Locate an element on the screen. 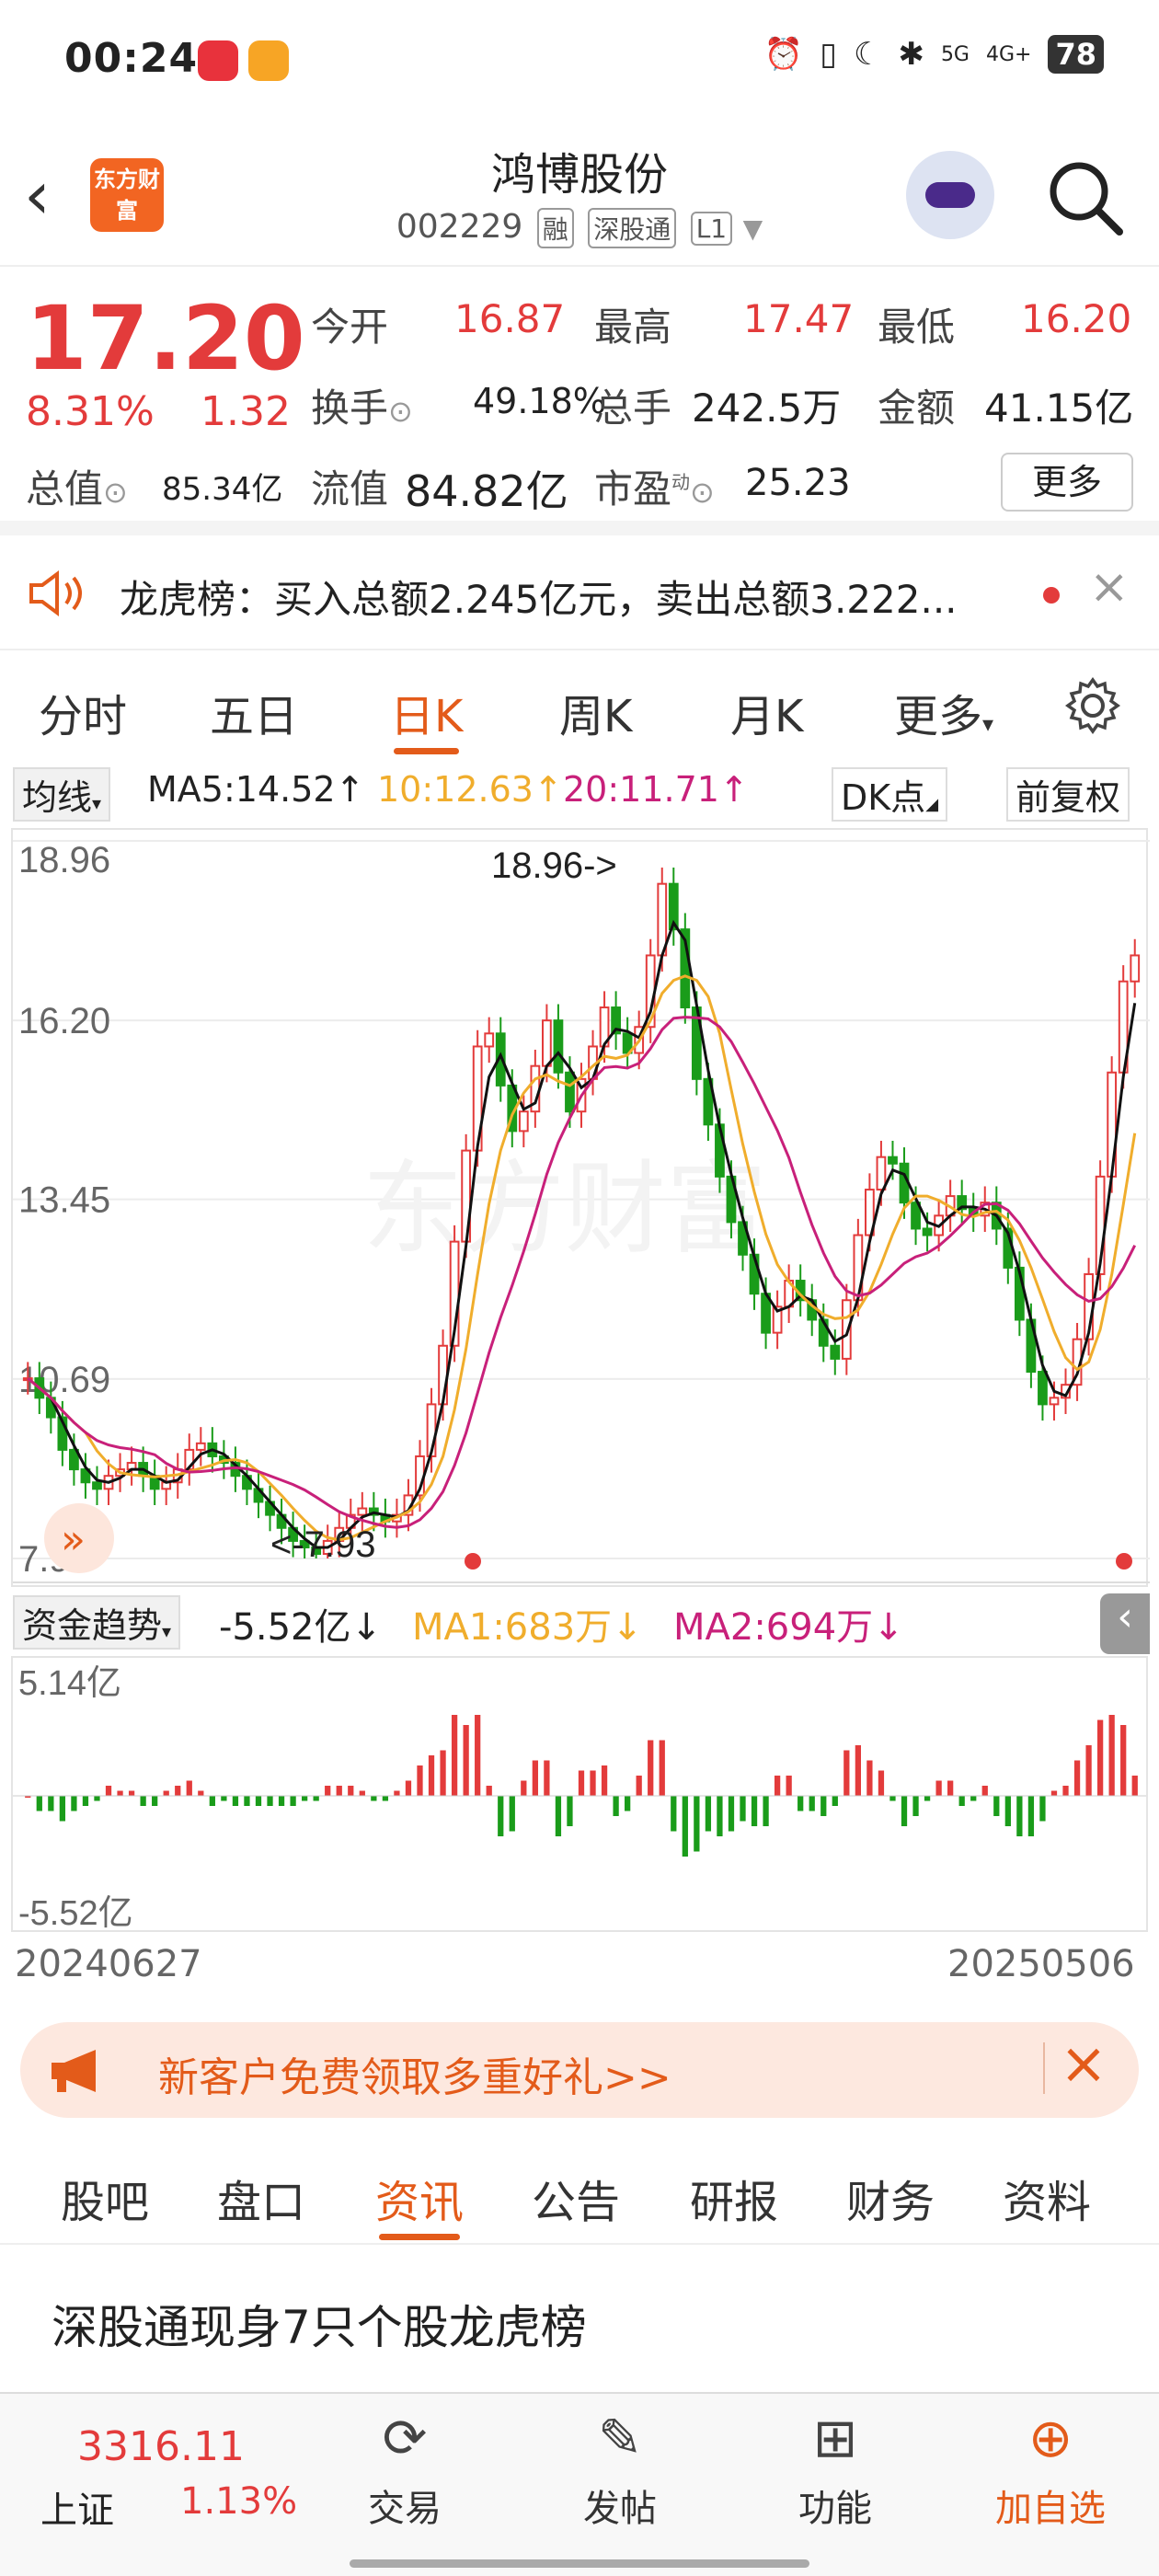 The width and height of the screenshot is (1159, 2576). tab-daily-k: 日K is located at coordinates (426, 717).